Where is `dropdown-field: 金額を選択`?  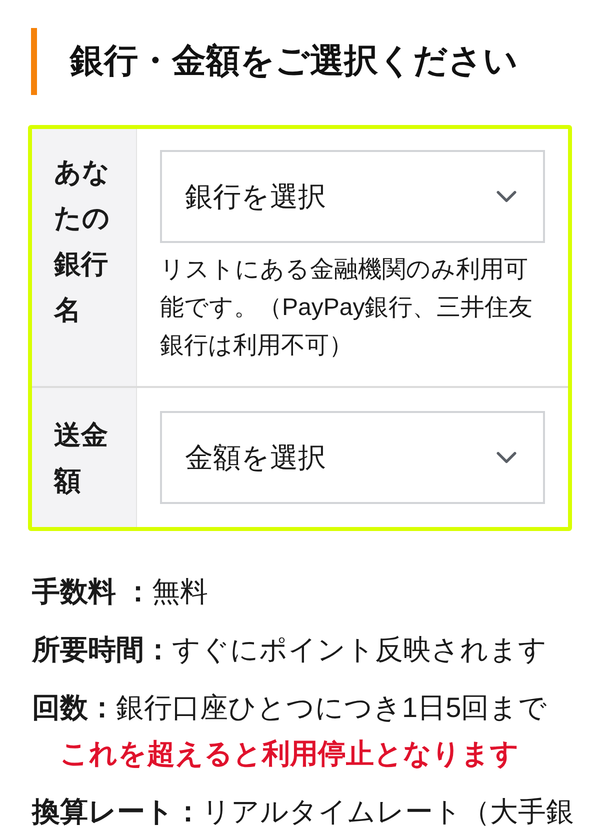 dropdown-field: 金額を選択 is located at coordinates (352, 457).